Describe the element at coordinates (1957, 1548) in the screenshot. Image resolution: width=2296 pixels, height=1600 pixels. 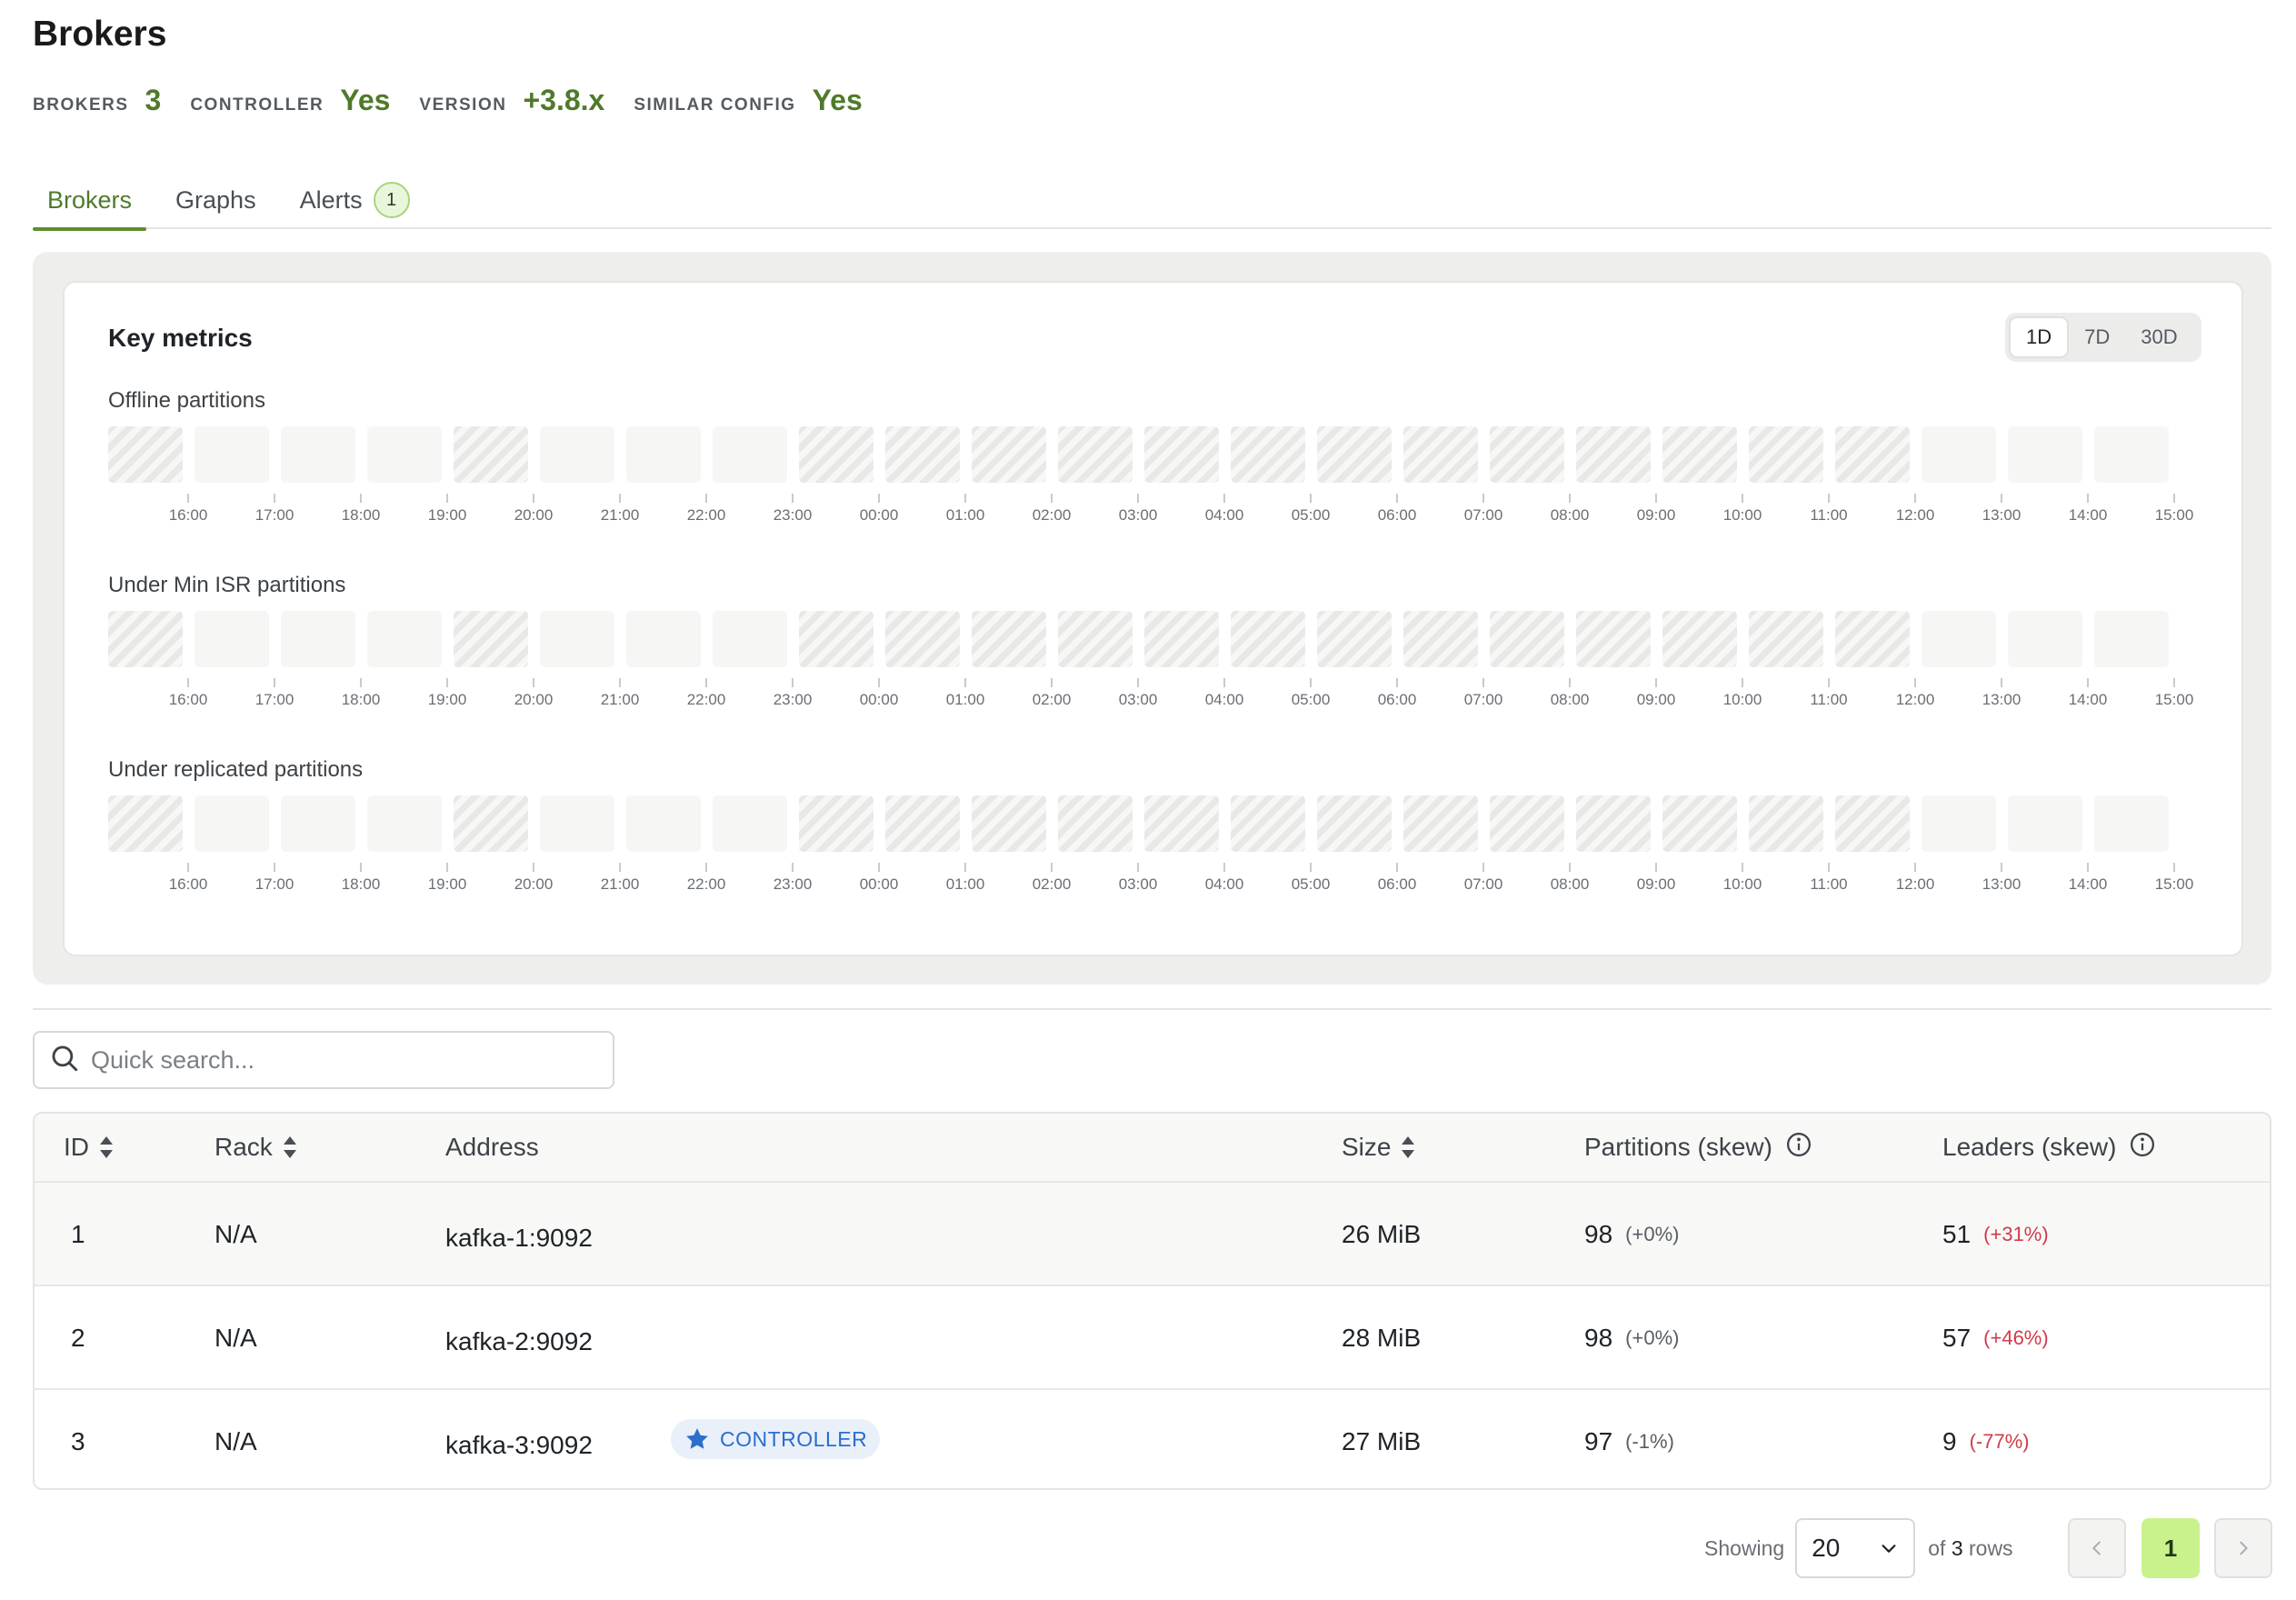
I see `total-rows-count: 3` at that location.